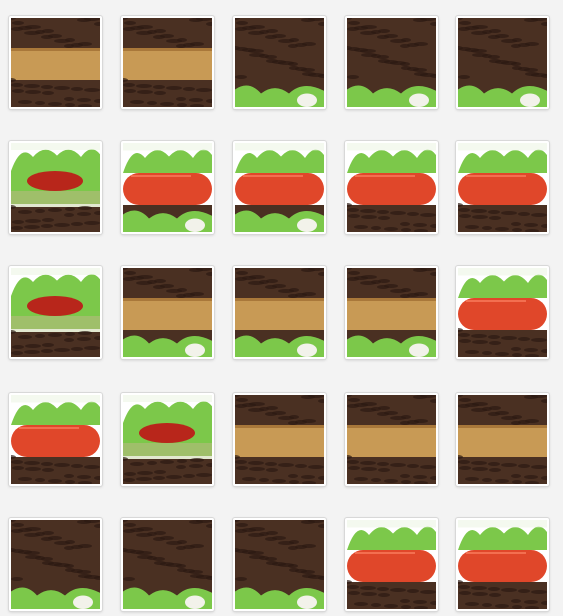  I want to click on puzzle-tile-r3c4, so click(391, 312).